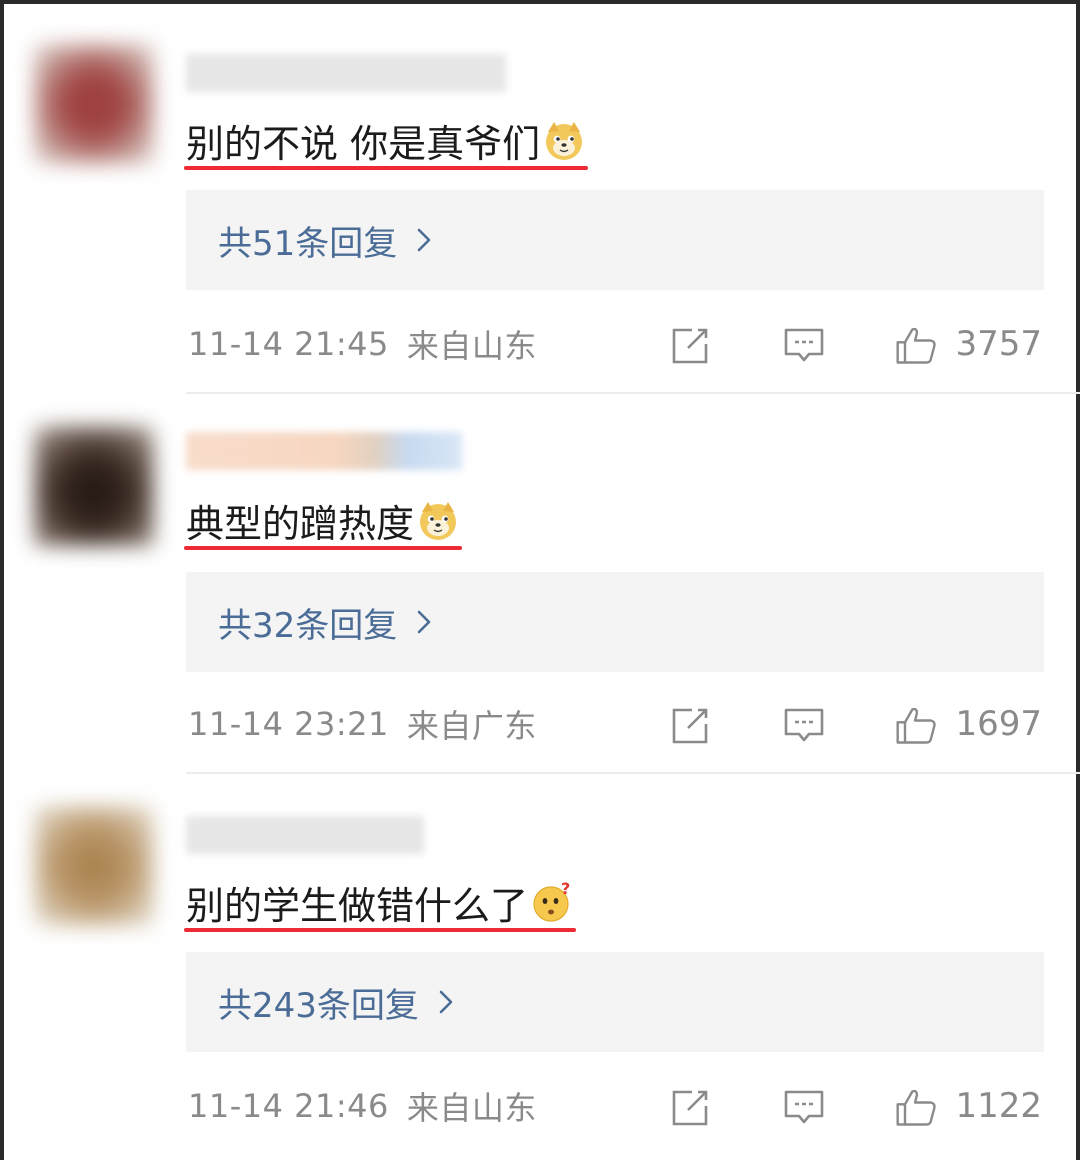 Image resolution: width=1080 pixels, height=1160 pixels. I want to click on comment-text: 别的学生做错什么了 ?, so click(380, 902).